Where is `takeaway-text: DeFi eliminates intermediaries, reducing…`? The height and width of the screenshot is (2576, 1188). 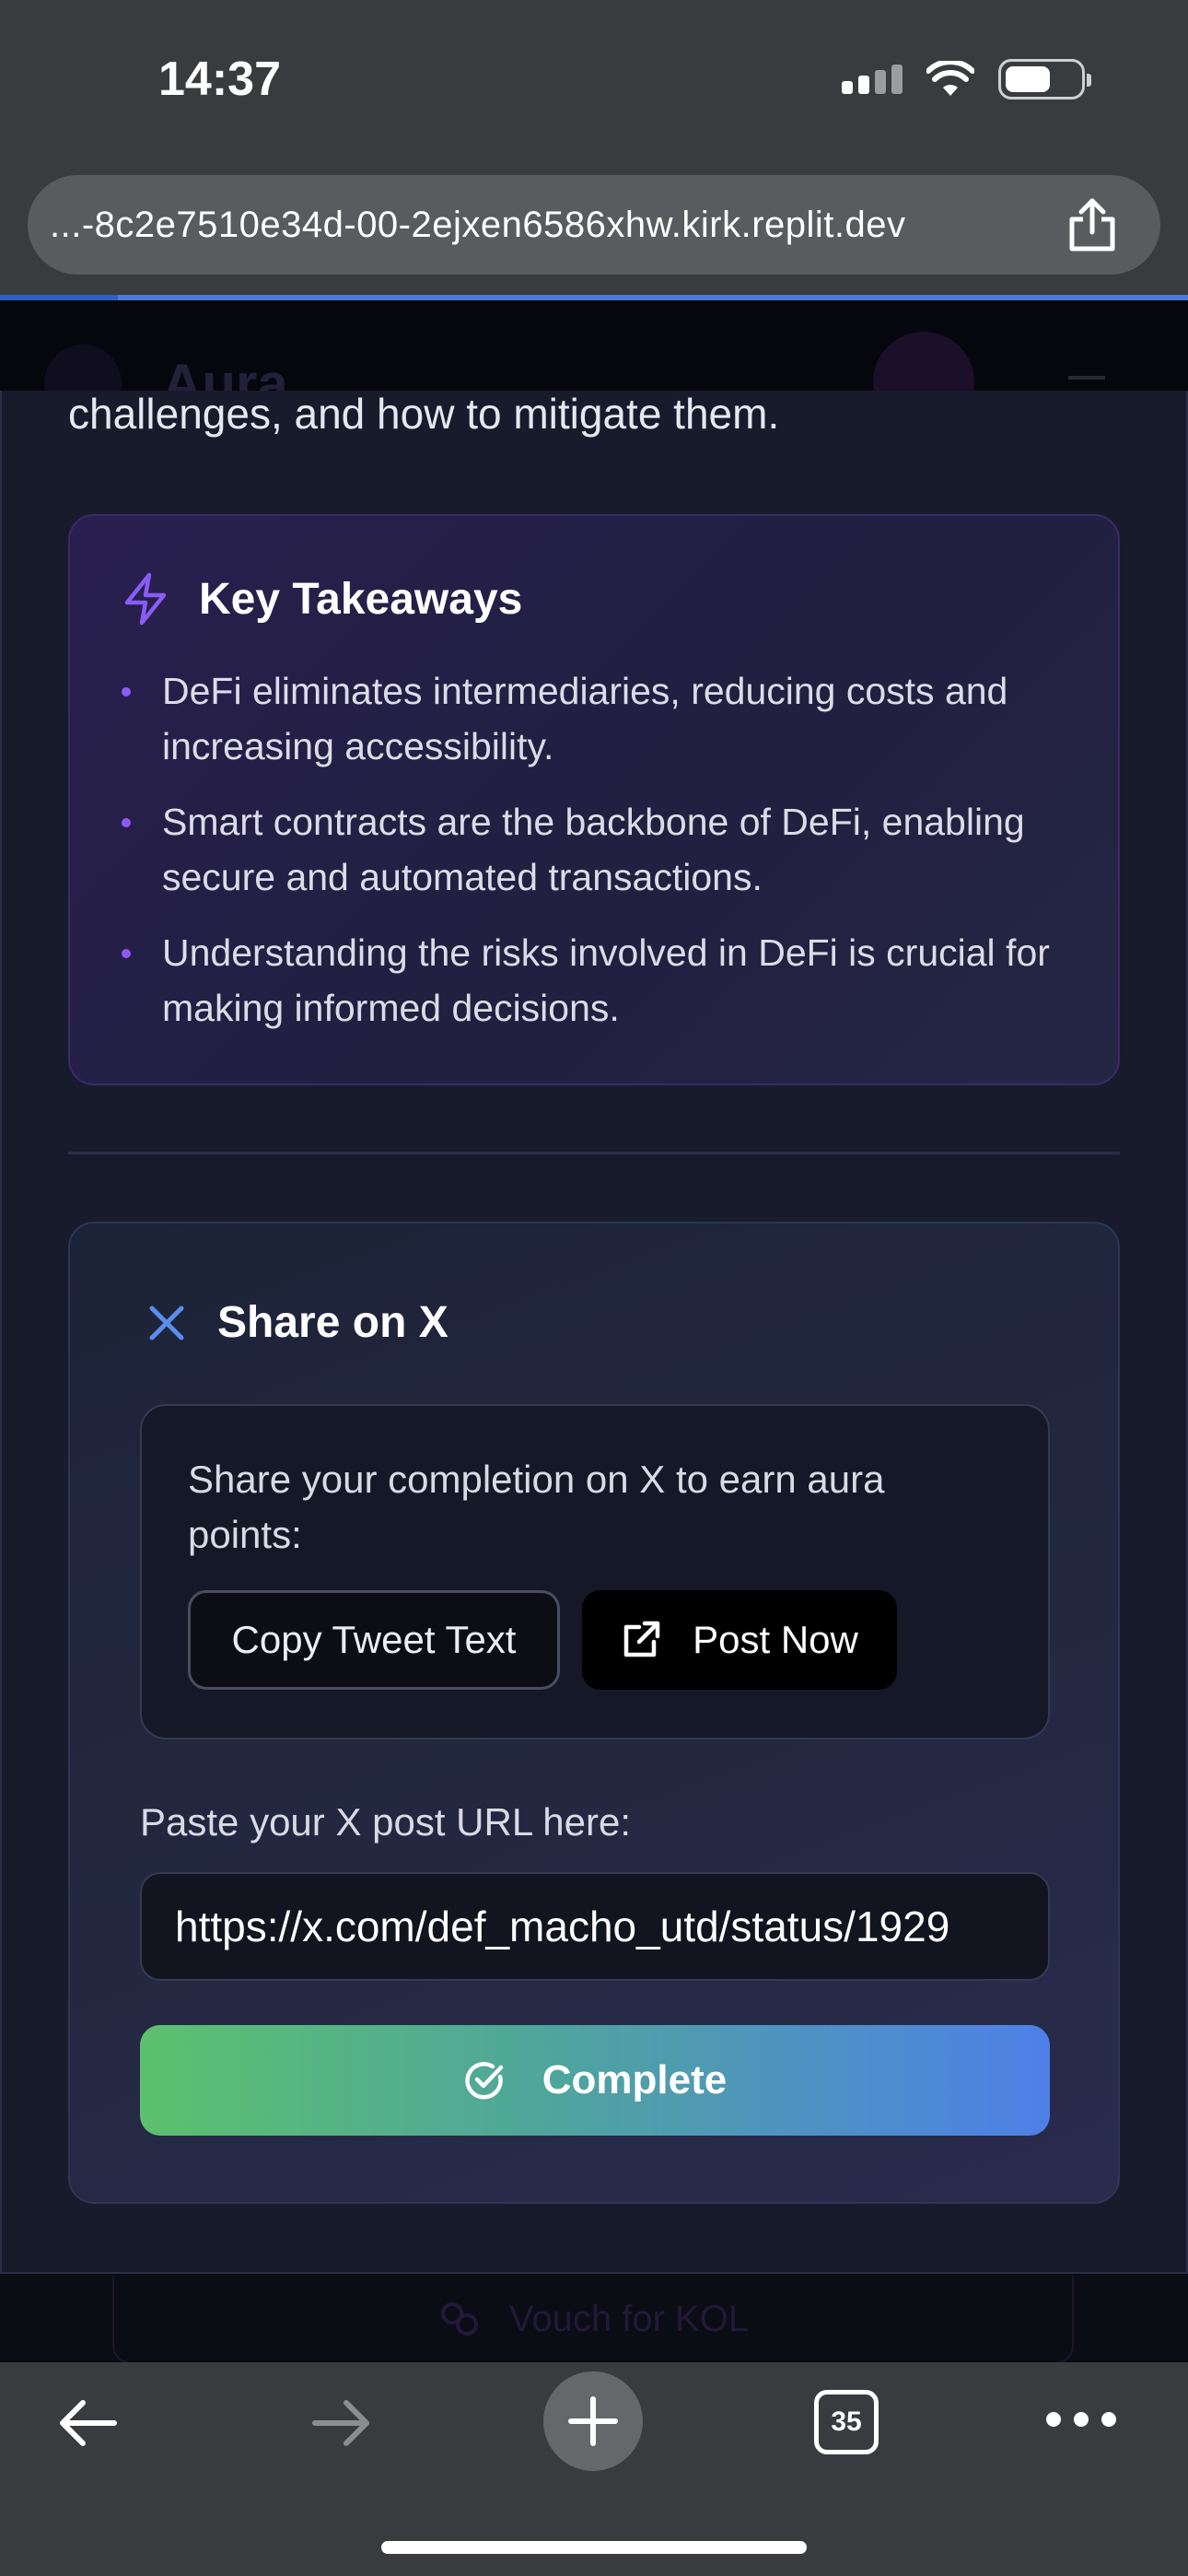 takeaway-text: DeFi eliminates intermediaries, reducing… is located at coordinates (585, 718).